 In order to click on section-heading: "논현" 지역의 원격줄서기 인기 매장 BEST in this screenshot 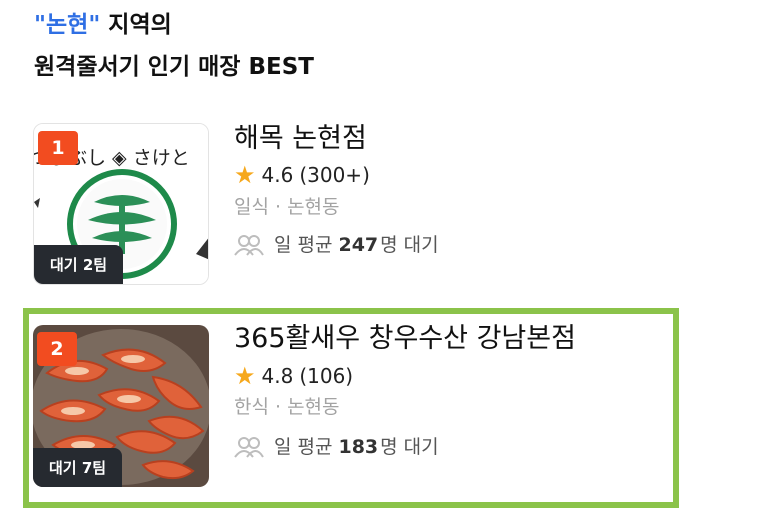, I will do `click(174, 46)`.